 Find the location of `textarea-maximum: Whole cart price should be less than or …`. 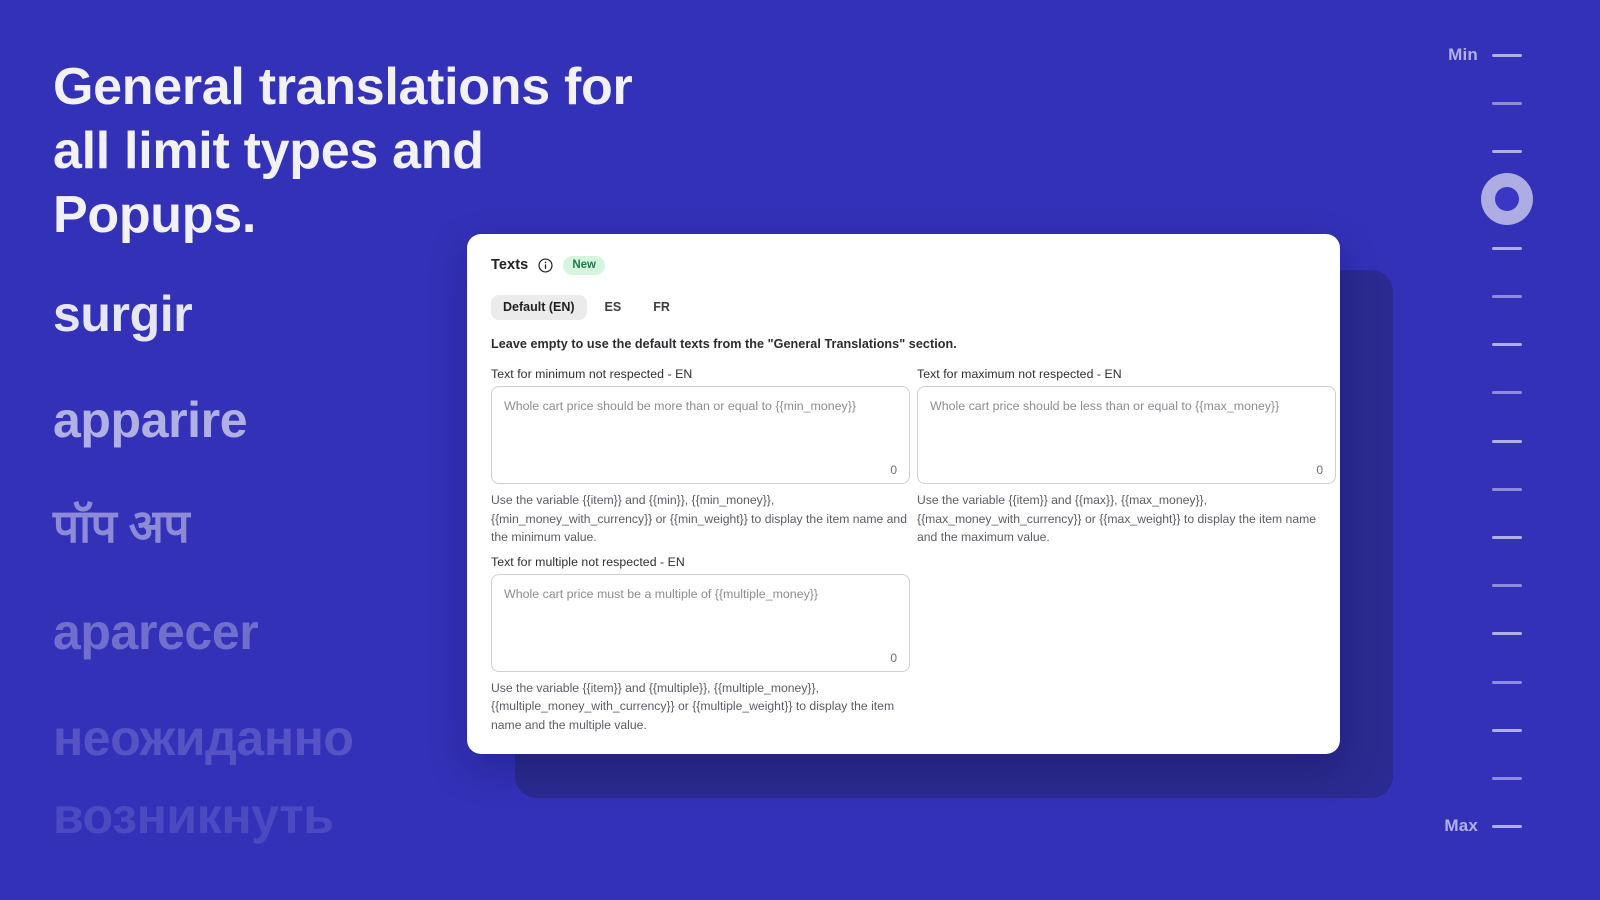

textarea-maximum: Whole cart price should be less than or … is located at coordinates (1126, 435).